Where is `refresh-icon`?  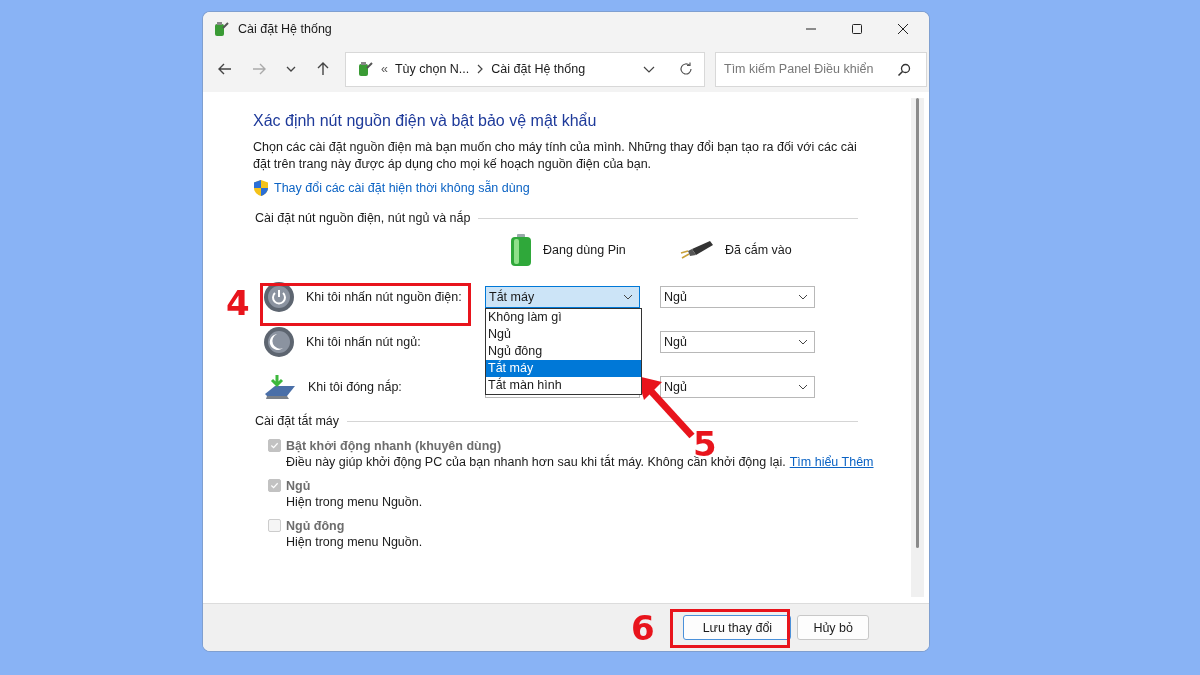
refresh-icon is located at coordinates (686, 69).